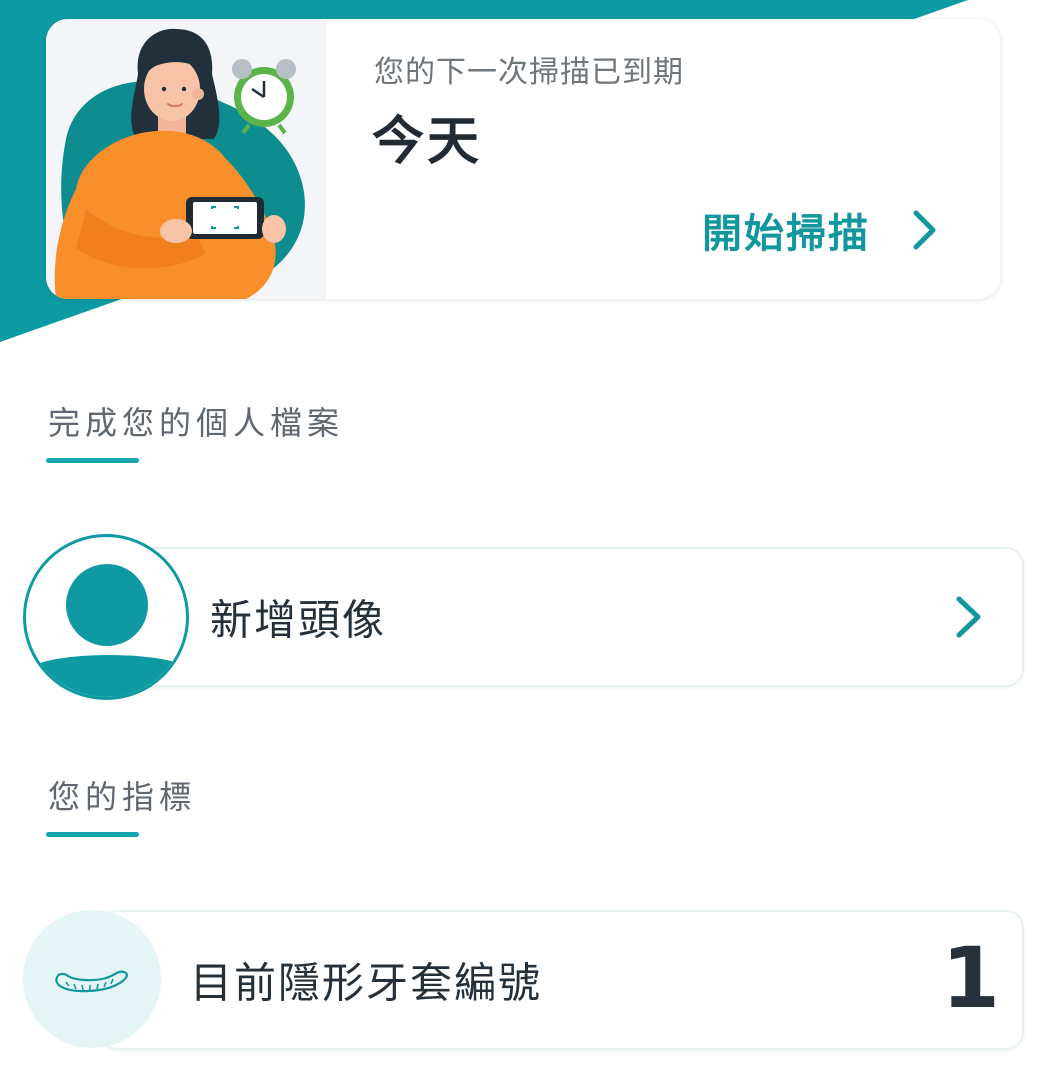  I want to click on scan-due-subtitle: 您的下一次掃描已到期, so click(529, 72).